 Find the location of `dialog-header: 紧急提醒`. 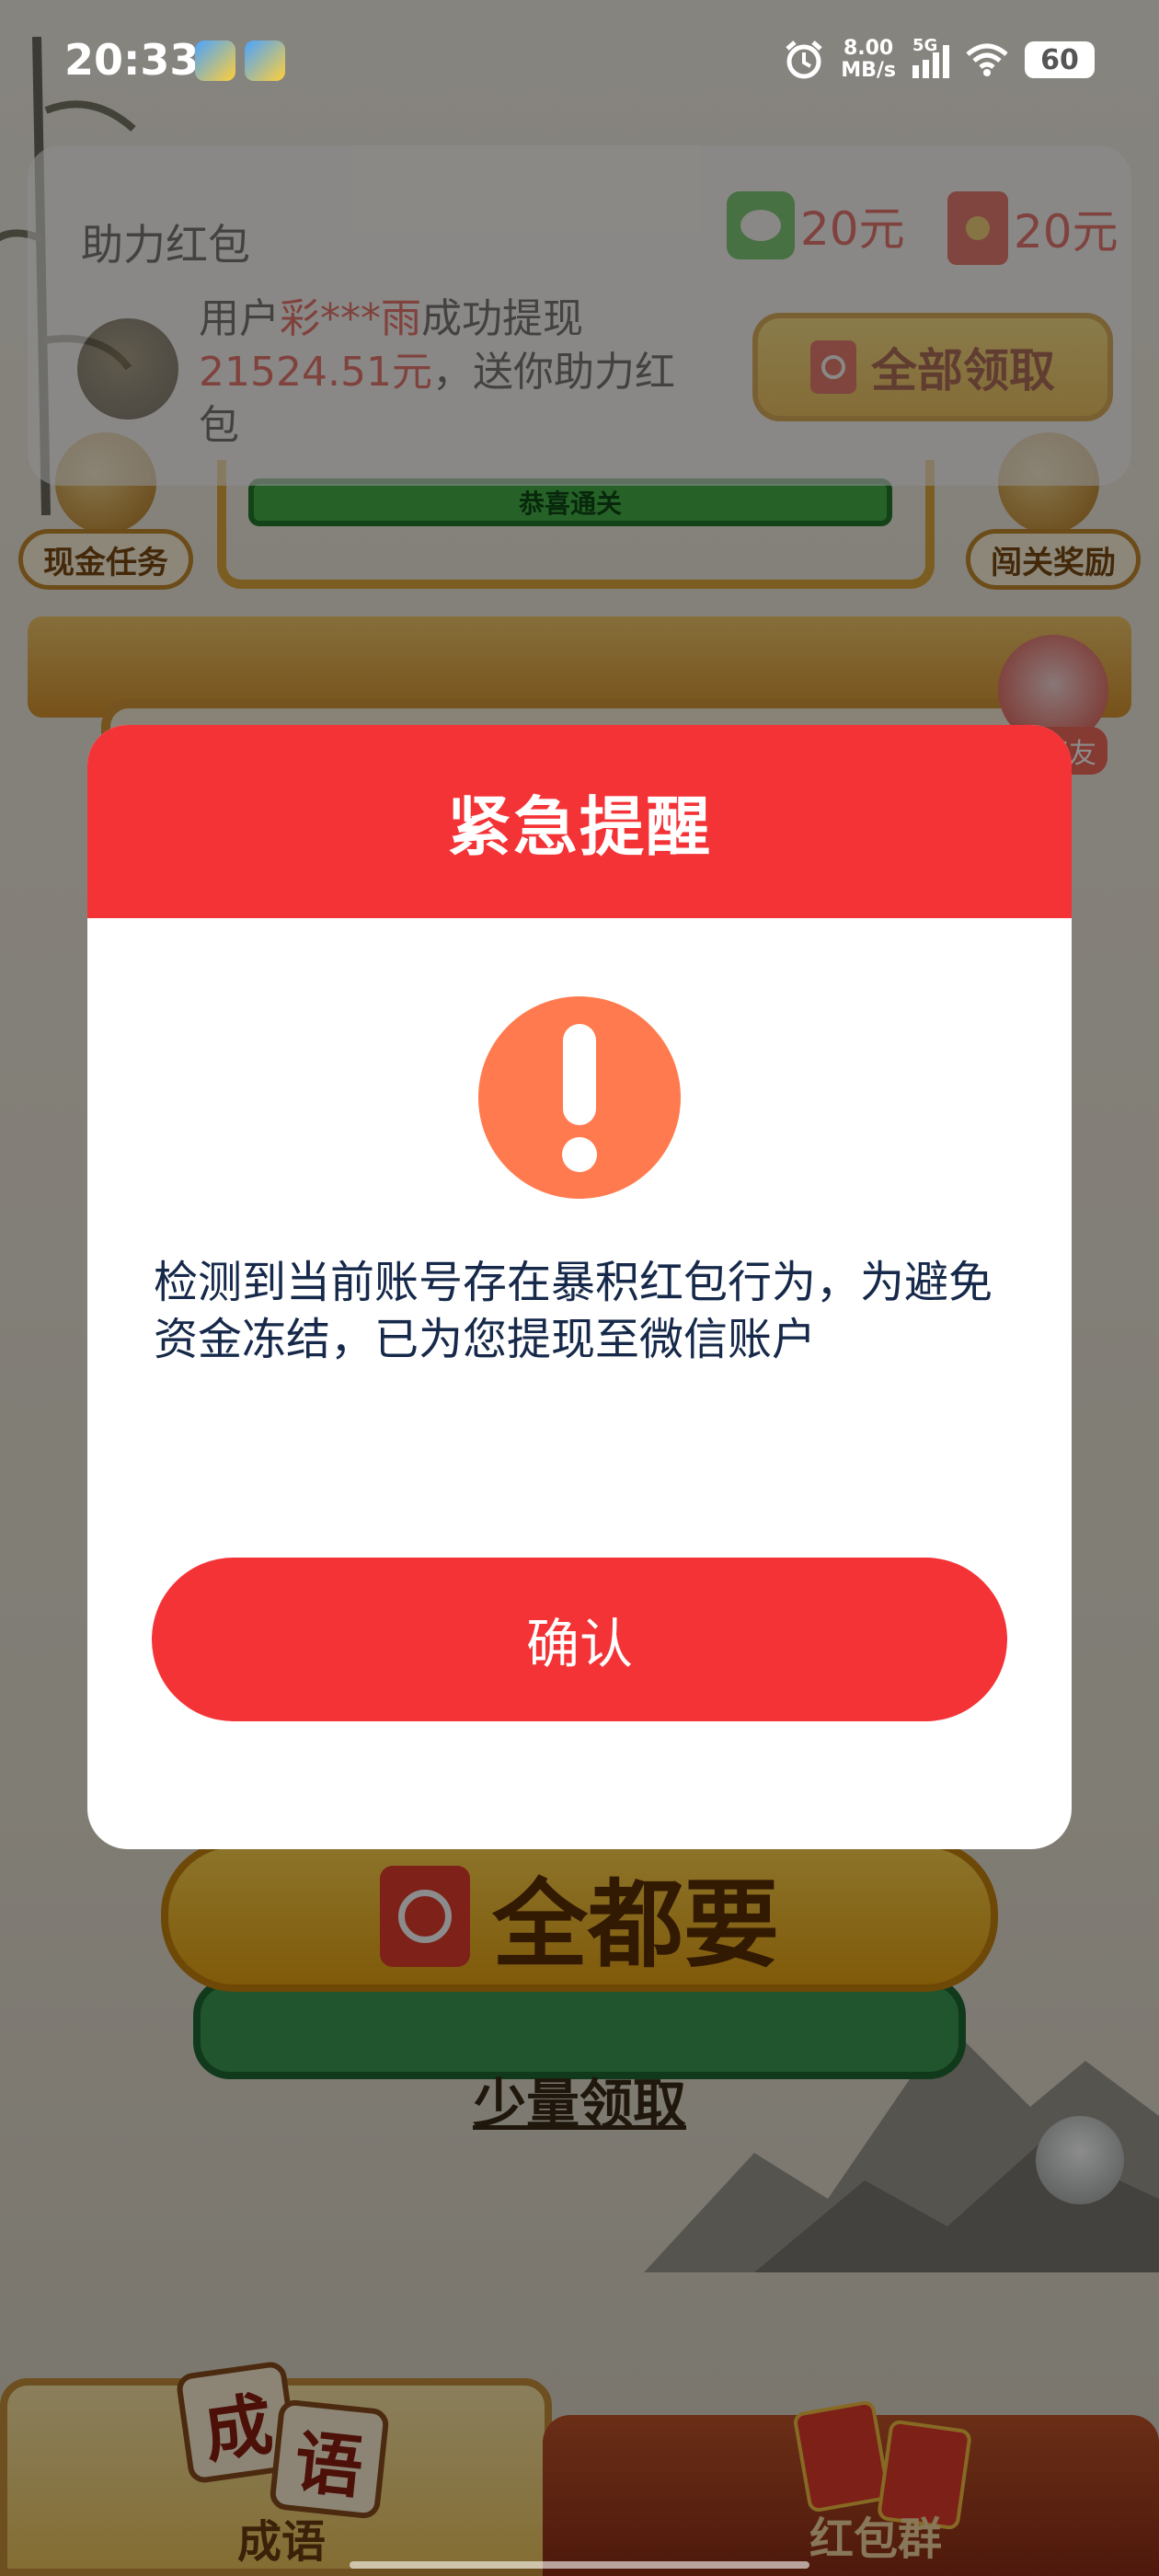

dialog-header: 紧急提醒 is located at coordinates (579, 821).